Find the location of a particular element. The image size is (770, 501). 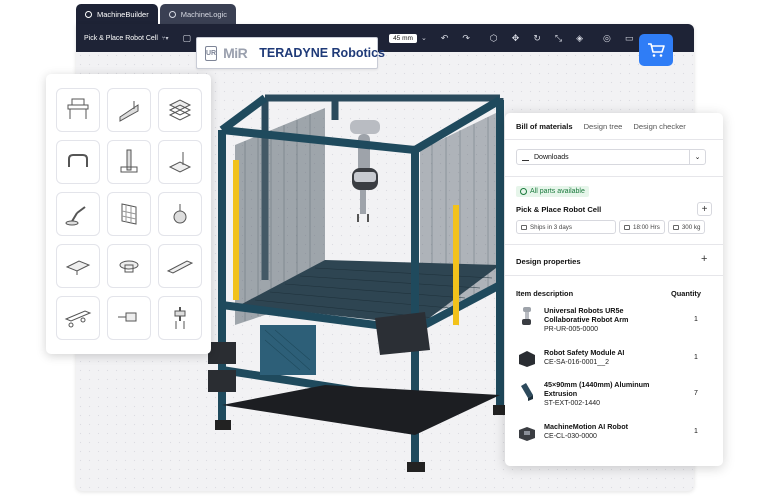

availability-badge: All parts available is located at coordinates (552, 191).